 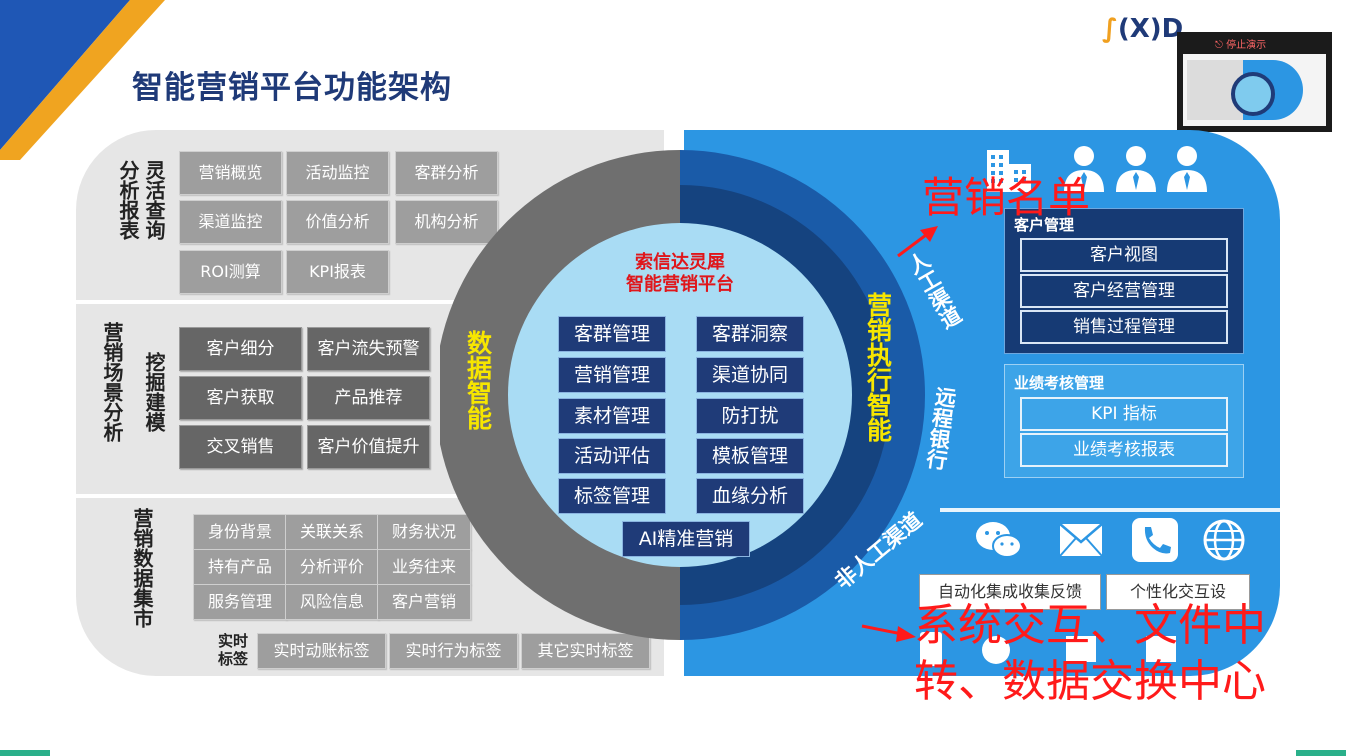 I want to click on logo-text: (X)D, so click(x=1150, y=29).